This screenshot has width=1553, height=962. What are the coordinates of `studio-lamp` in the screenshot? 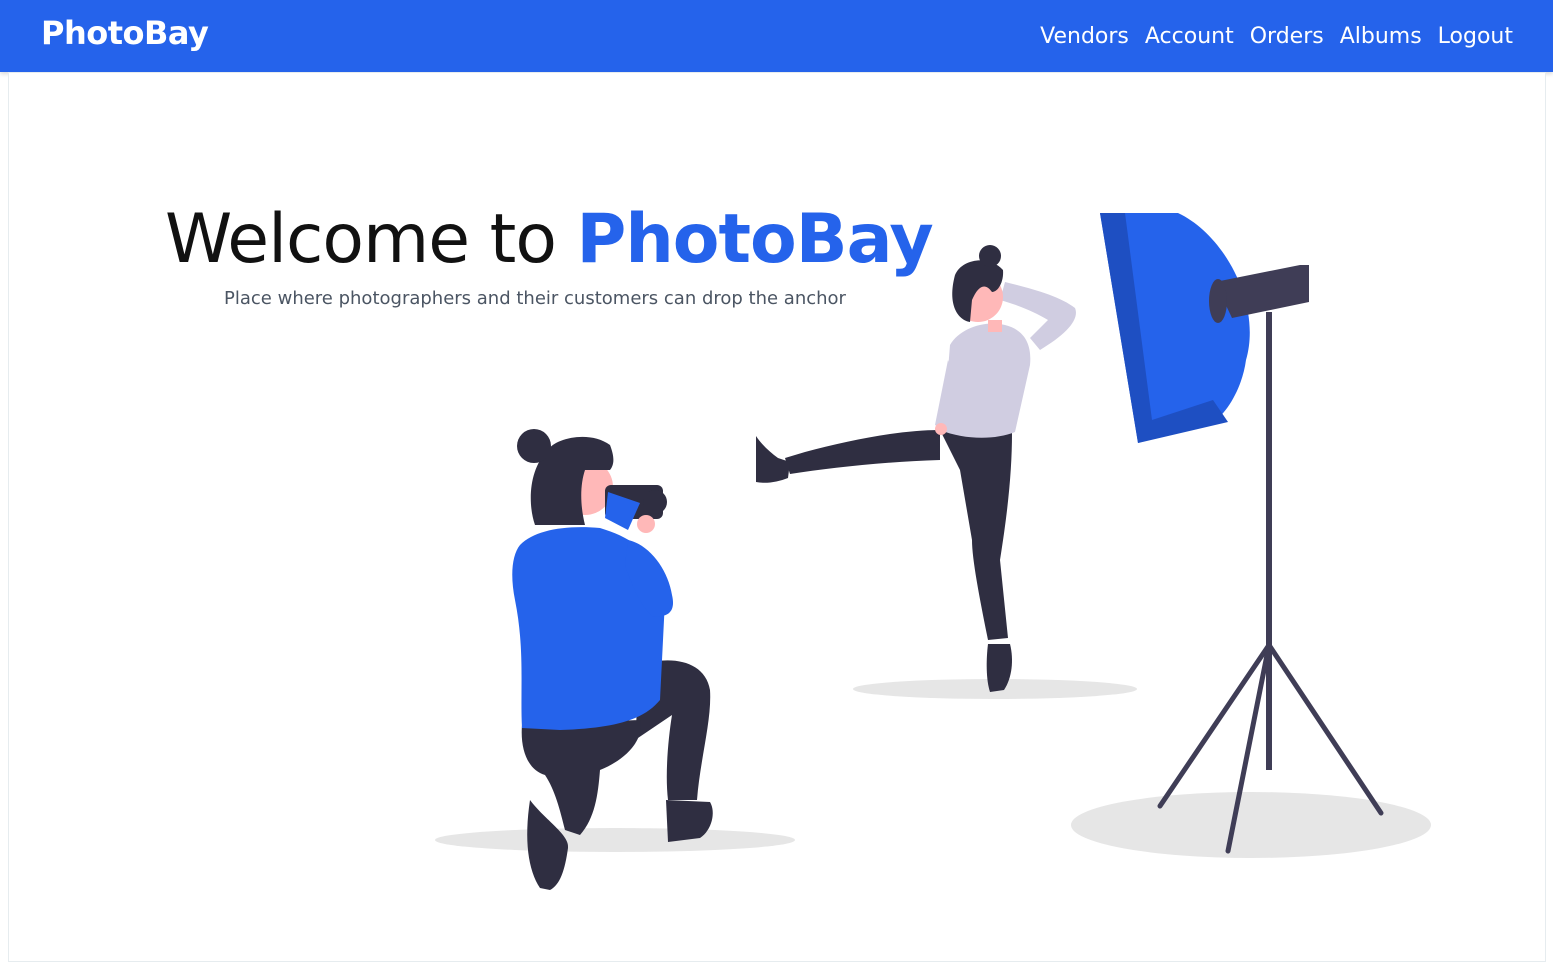 It's located at (1242, 533).